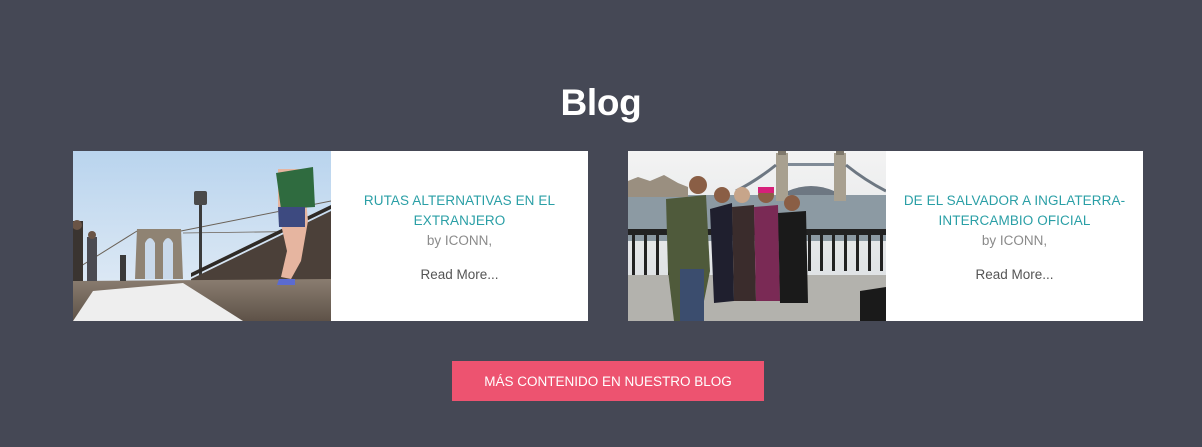  Describe the element at coordinates (459, 211) in the screenshot. I see `blog-post-title: RUTAS ALTERNATIVAS EN EL EXTRANJERO` at that location.